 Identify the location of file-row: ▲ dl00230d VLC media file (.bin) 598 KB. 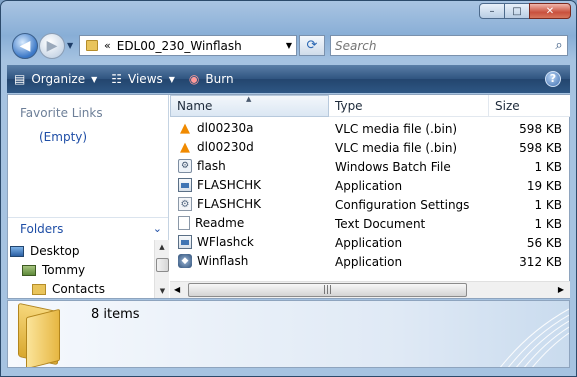
(370, 147).